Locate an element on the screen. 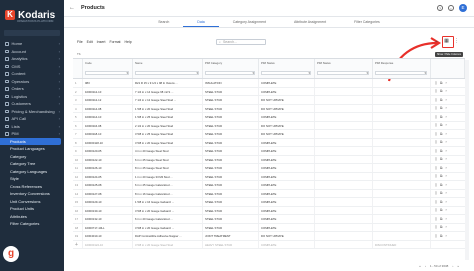 This screenshot has height=271, width=474. cell-code: 10000118-10 is located at coordinates (108, 134).